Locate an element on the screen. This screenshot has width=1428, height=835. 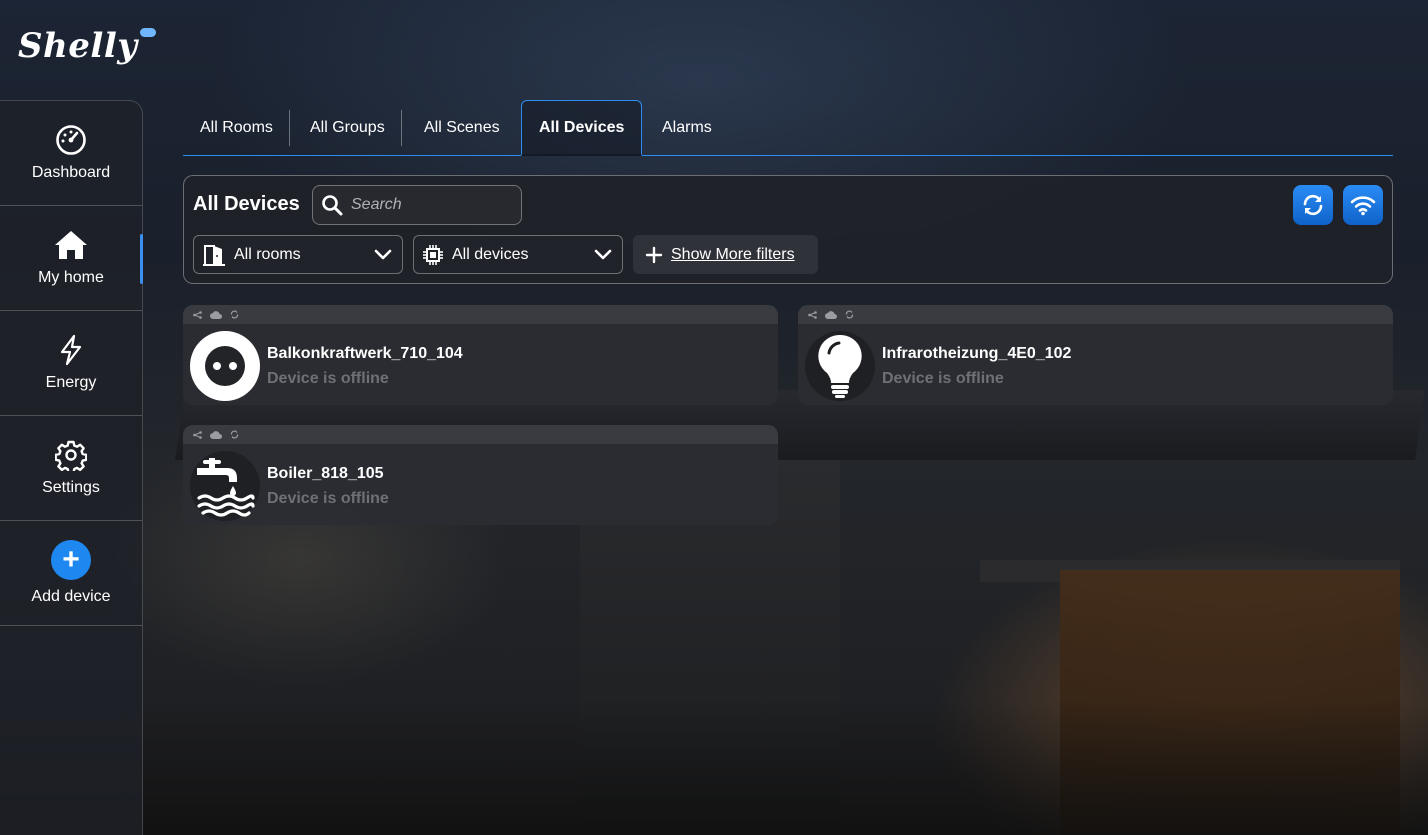
tab-label: All Groups is located at coordinates (347, 127).